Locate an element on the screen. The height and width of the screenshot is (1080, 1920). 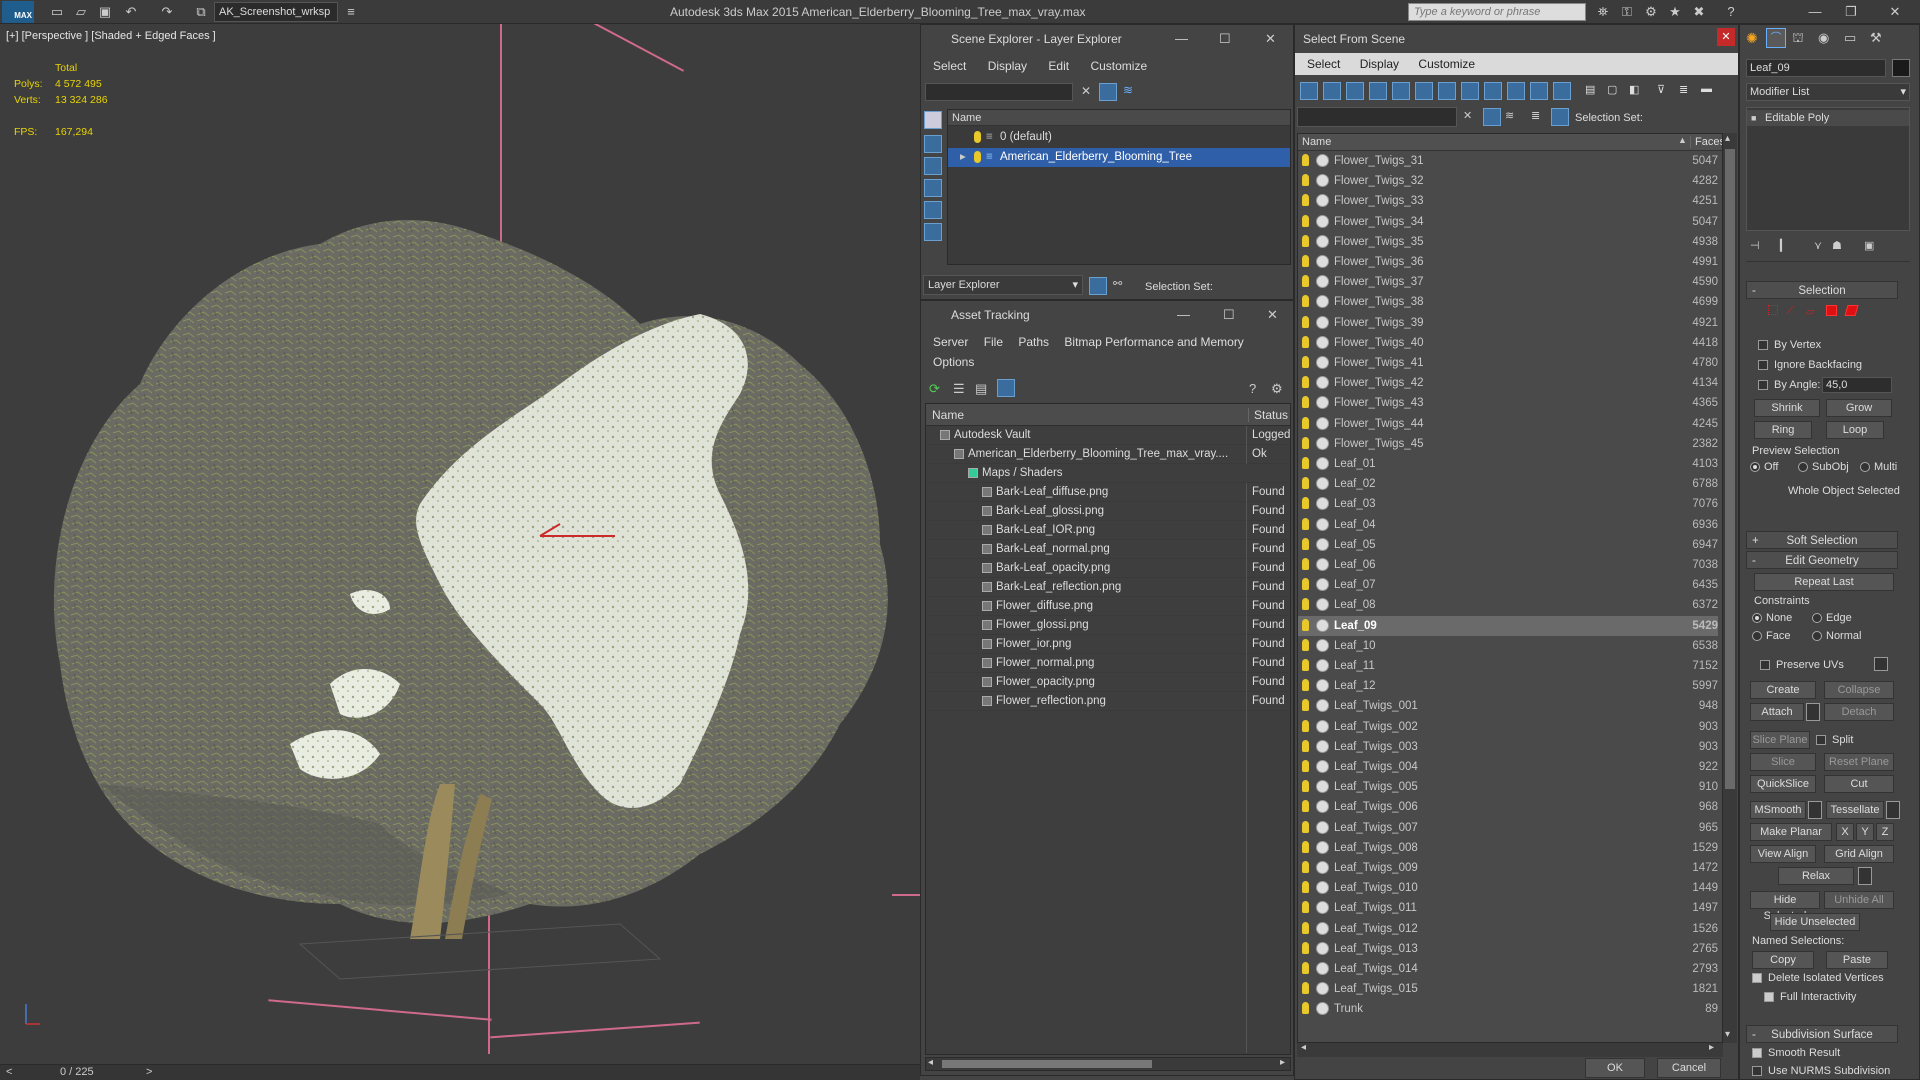
display-helpers-icon is located at coordinates (933, 232).